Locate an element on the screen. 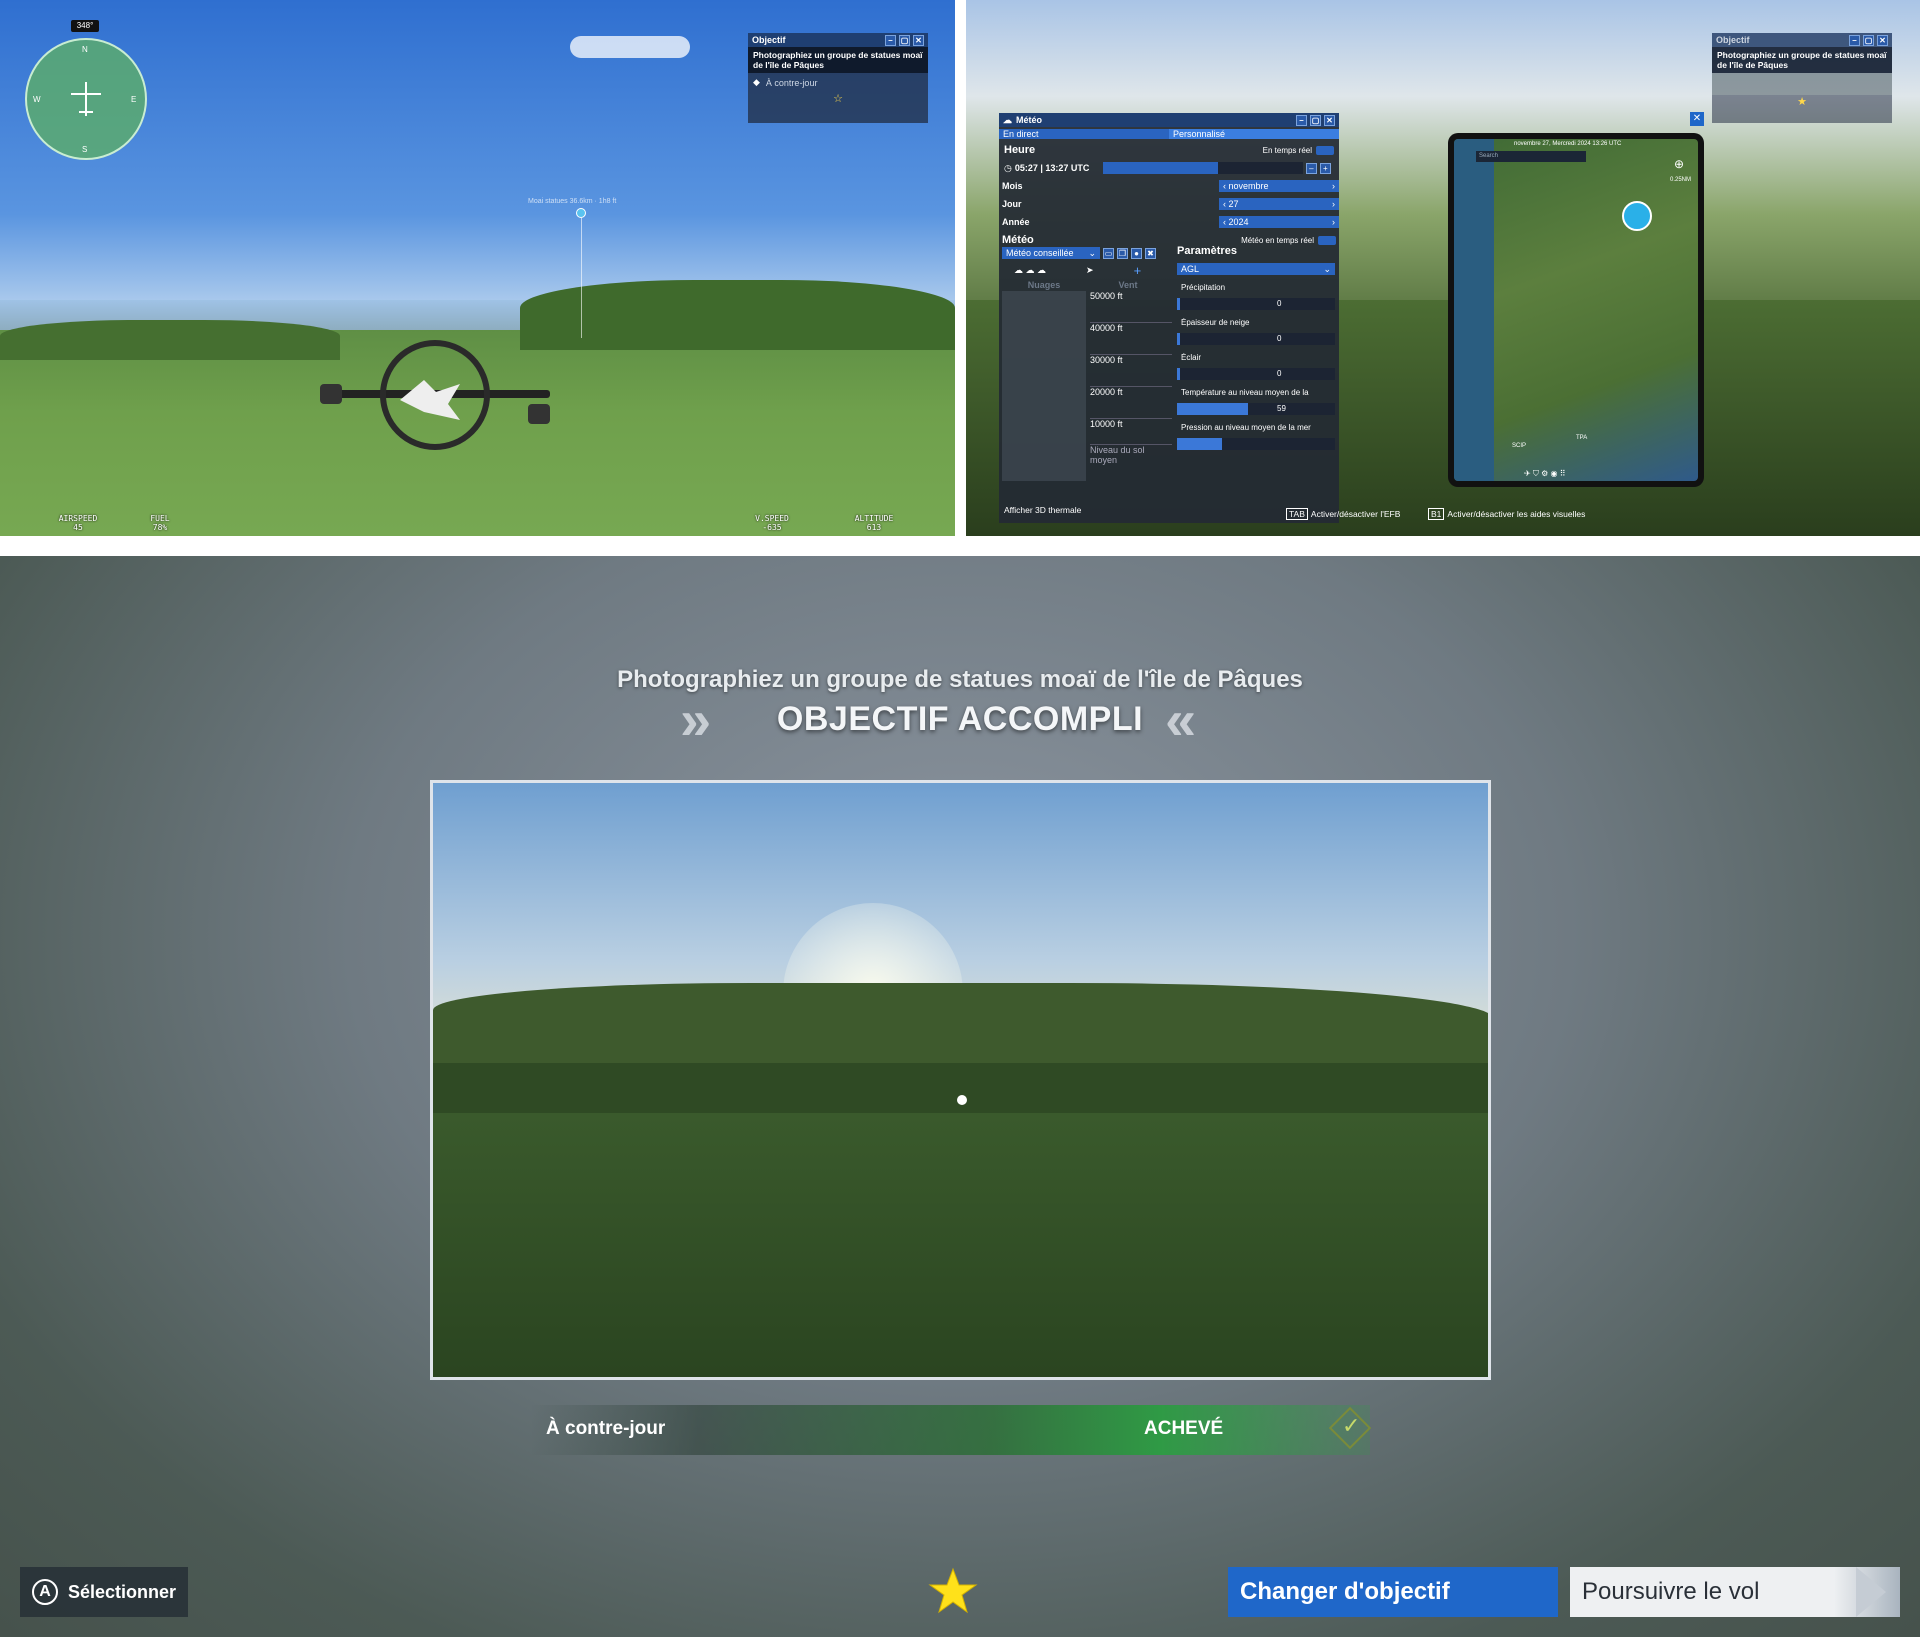 The image size is (1920, 1637). svg-text: E is located at coordinates (133, 99).